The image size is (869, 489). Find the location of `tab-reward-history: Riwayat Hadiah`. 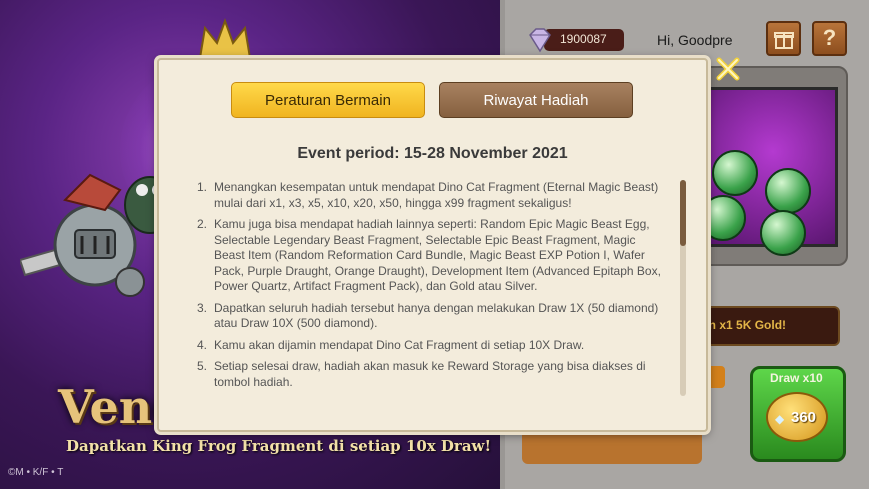

tab-reward-history: Riwayat Hadiah is located at coordinates (536, 100).